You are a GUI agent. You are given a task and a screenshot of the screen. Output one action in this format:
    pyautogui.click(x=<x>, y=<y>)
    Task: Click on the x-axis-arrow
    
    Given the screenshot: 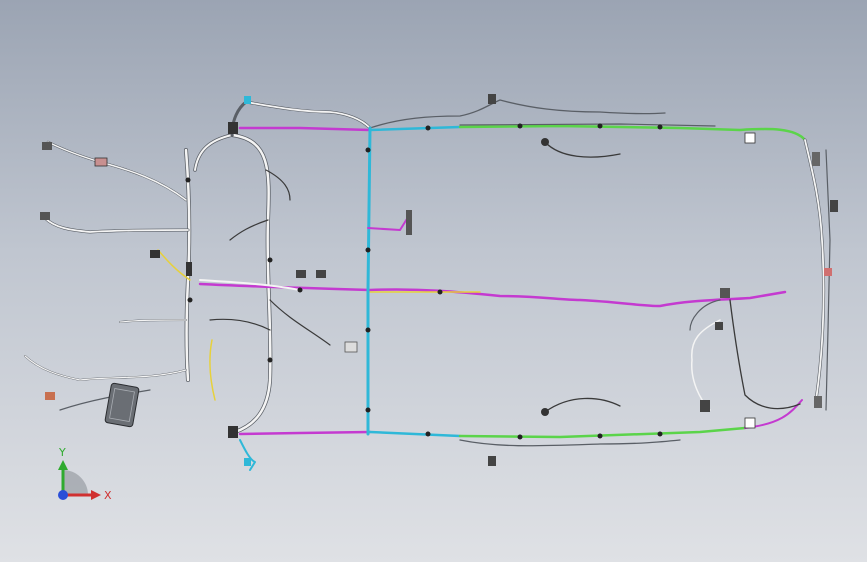 What is the action you would take?
    pyautogui.click(x=96, y=495)
    